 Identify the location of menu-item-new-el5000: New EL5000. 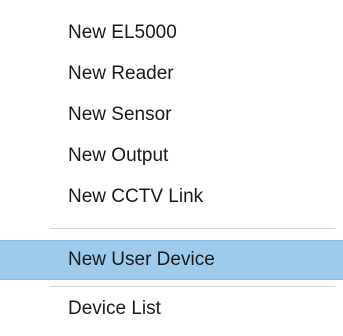
(171, 33).